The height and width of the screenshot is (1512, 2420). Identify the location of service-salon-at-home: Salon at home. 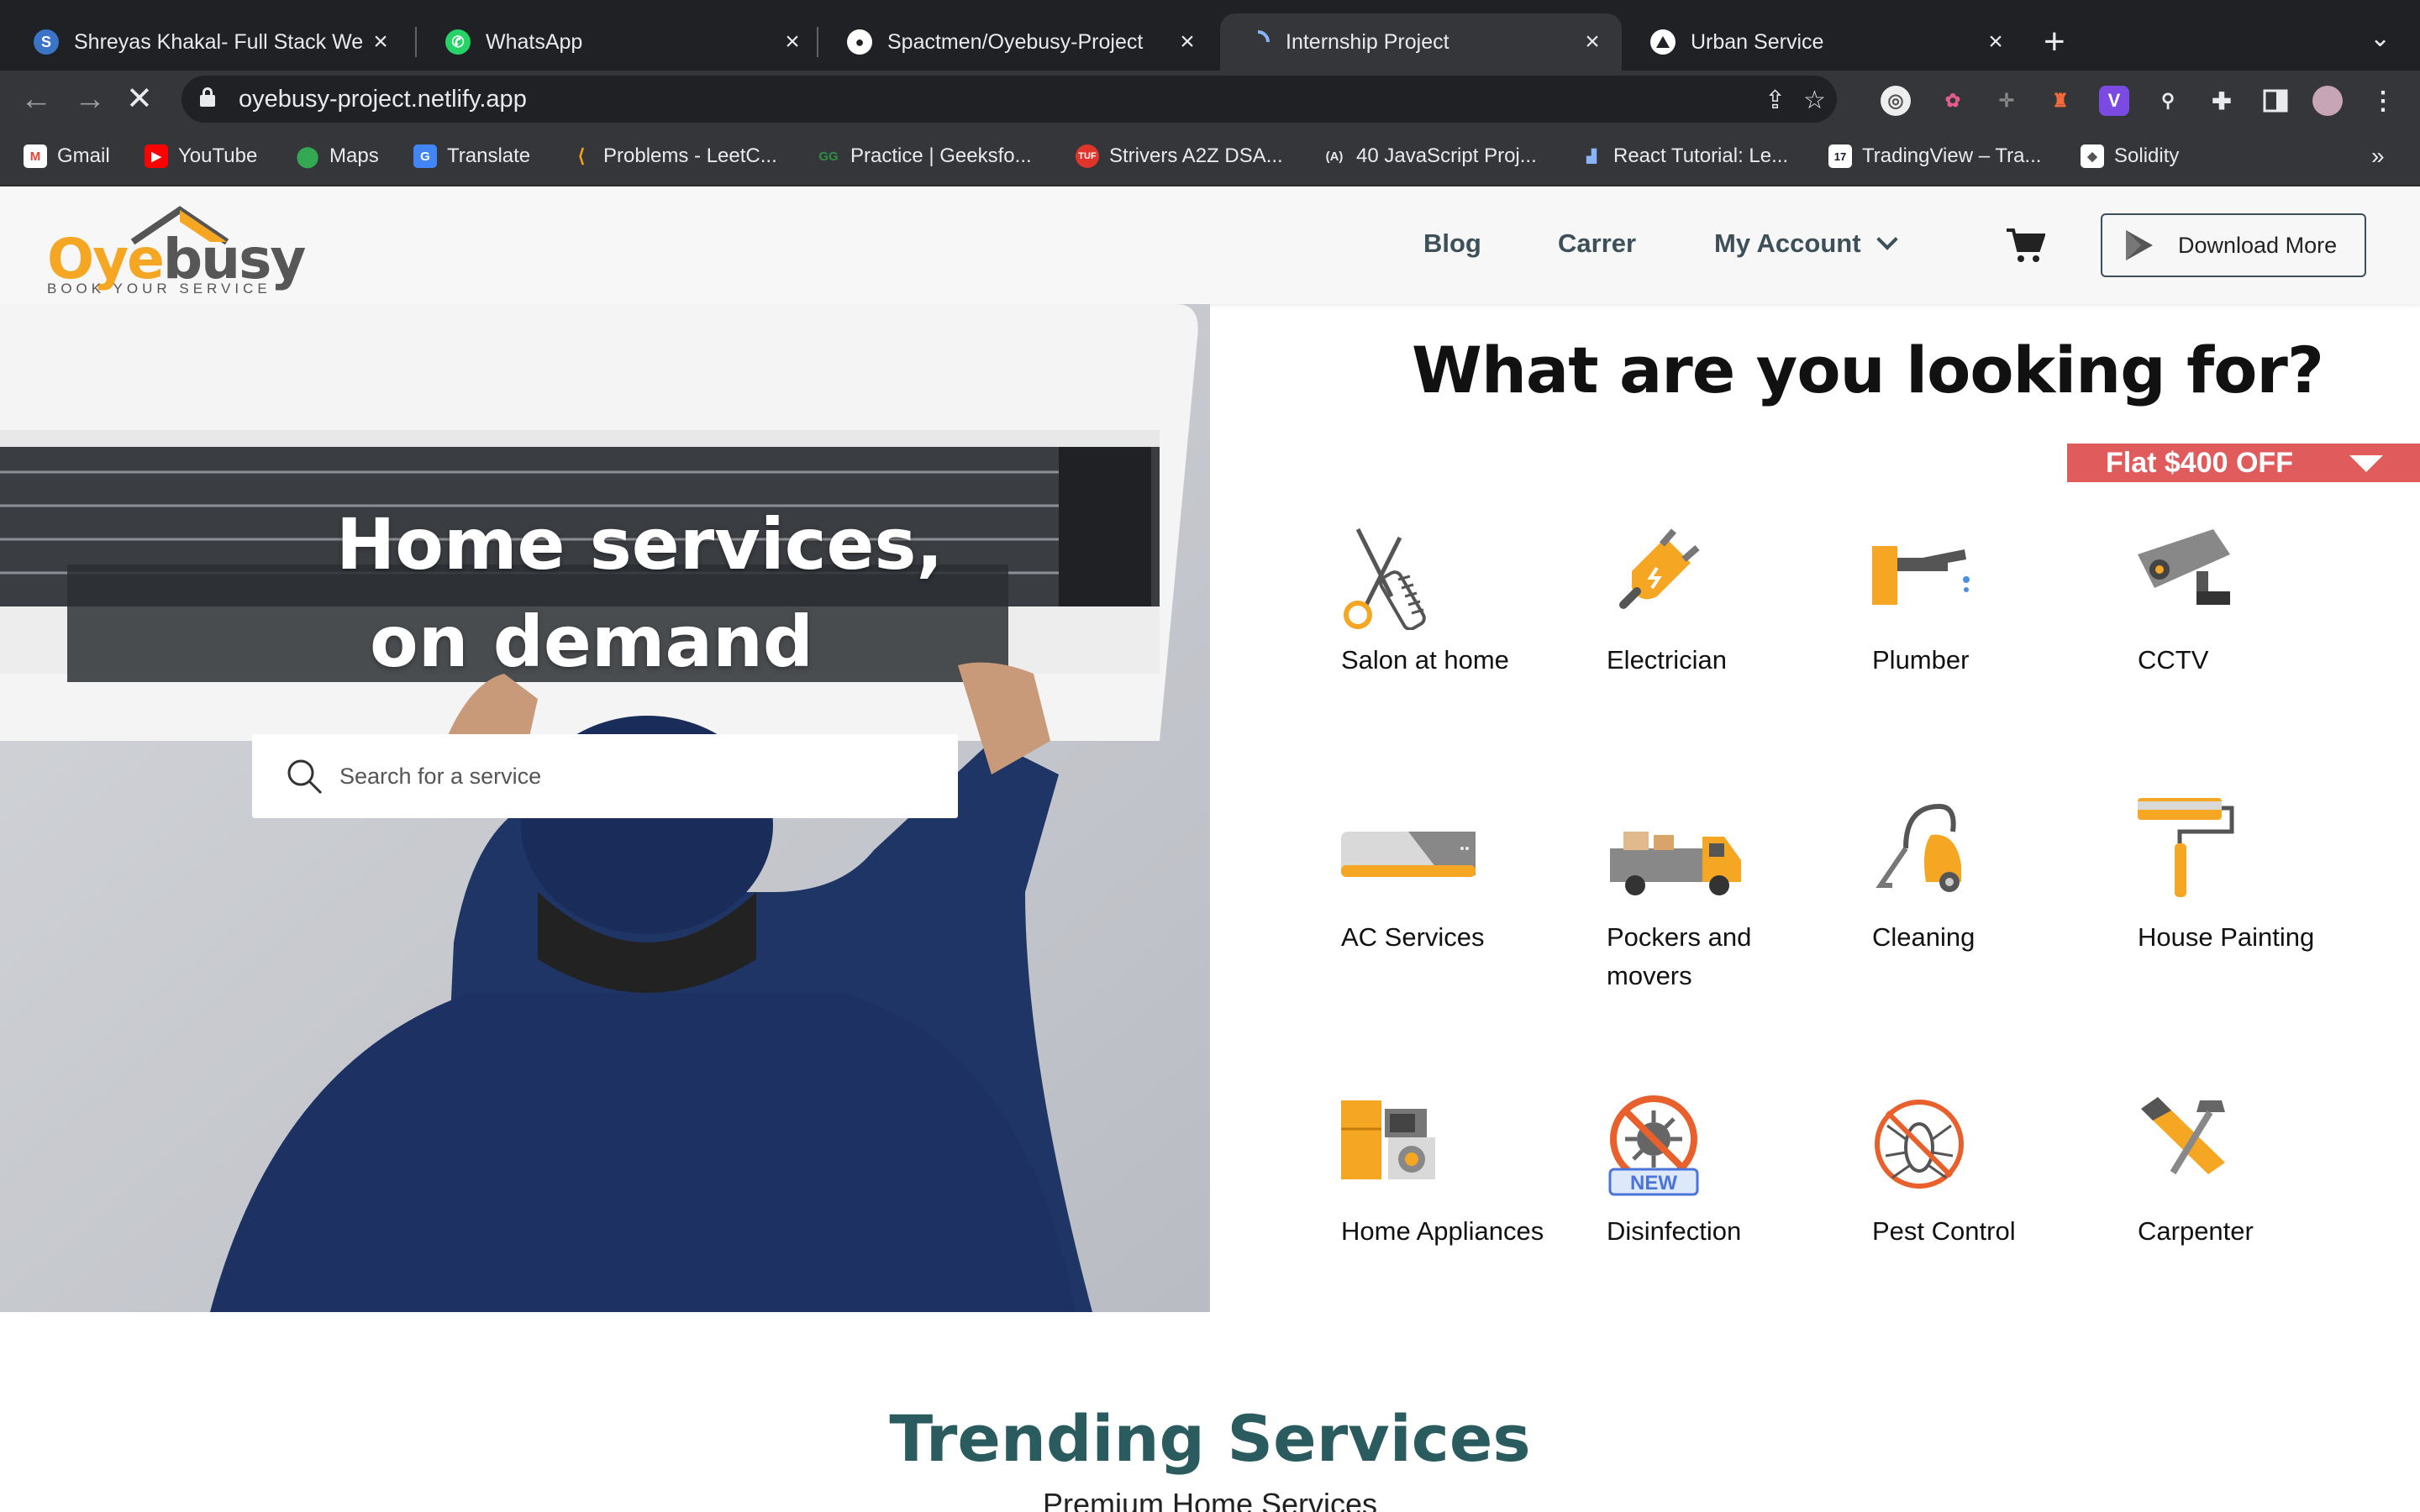
(1458, 600).